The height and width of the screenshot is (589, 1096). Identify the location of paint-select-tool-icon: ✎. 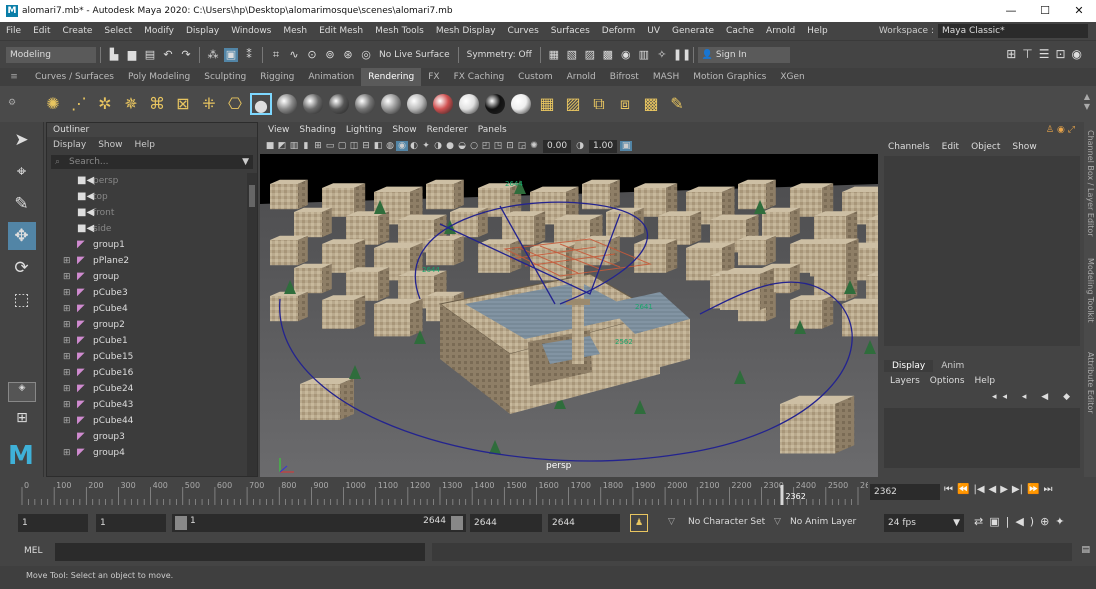
(22, 204).